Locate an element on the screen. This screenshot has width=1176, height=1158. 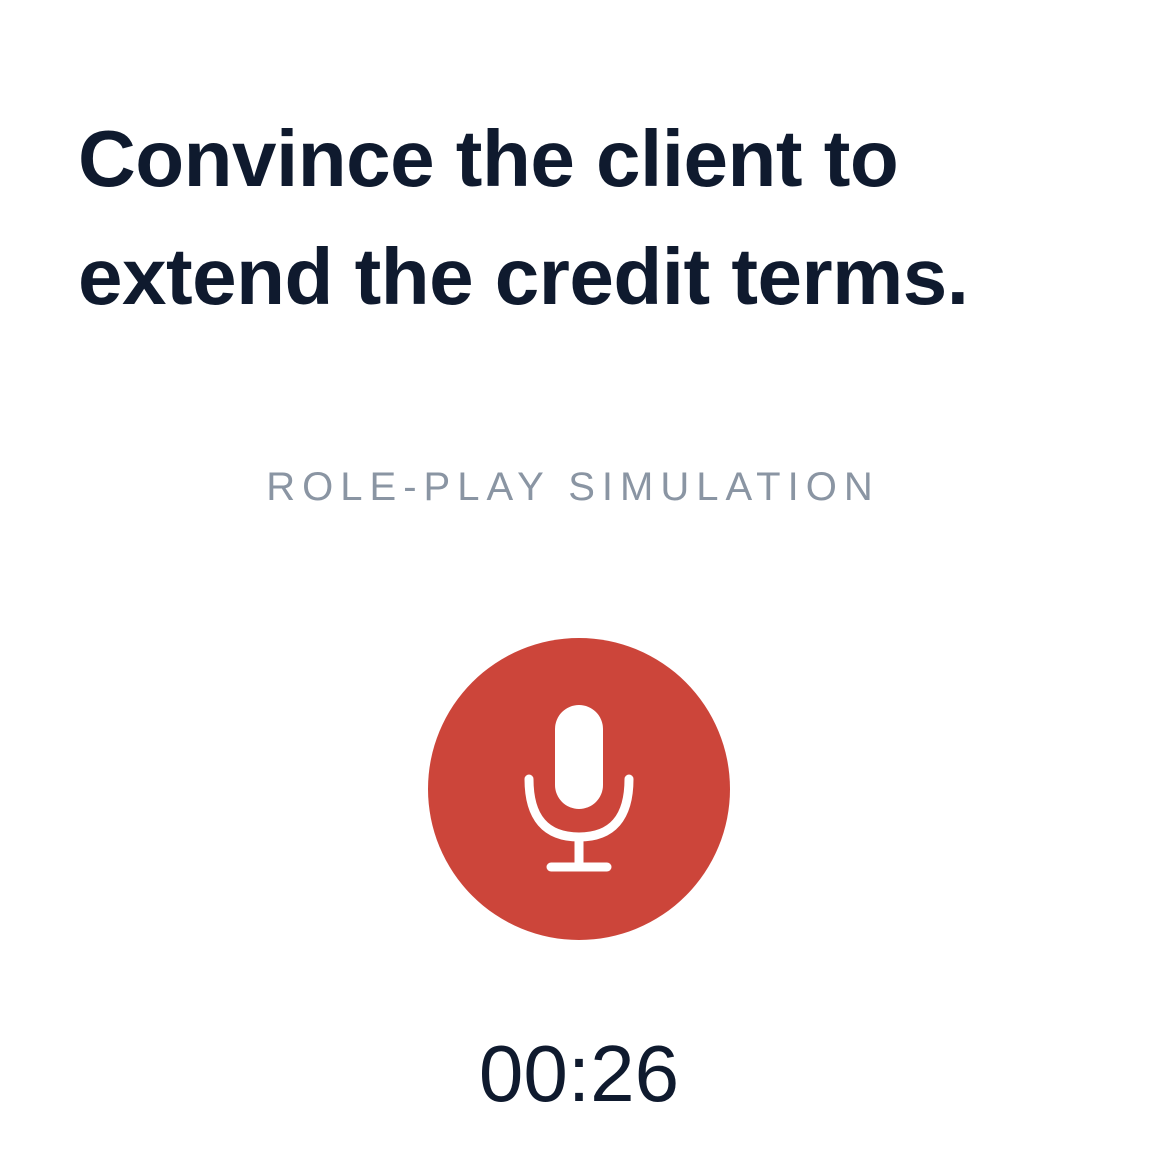
elapsed-timer: 00:26 is located at coordinates (579, 1073).